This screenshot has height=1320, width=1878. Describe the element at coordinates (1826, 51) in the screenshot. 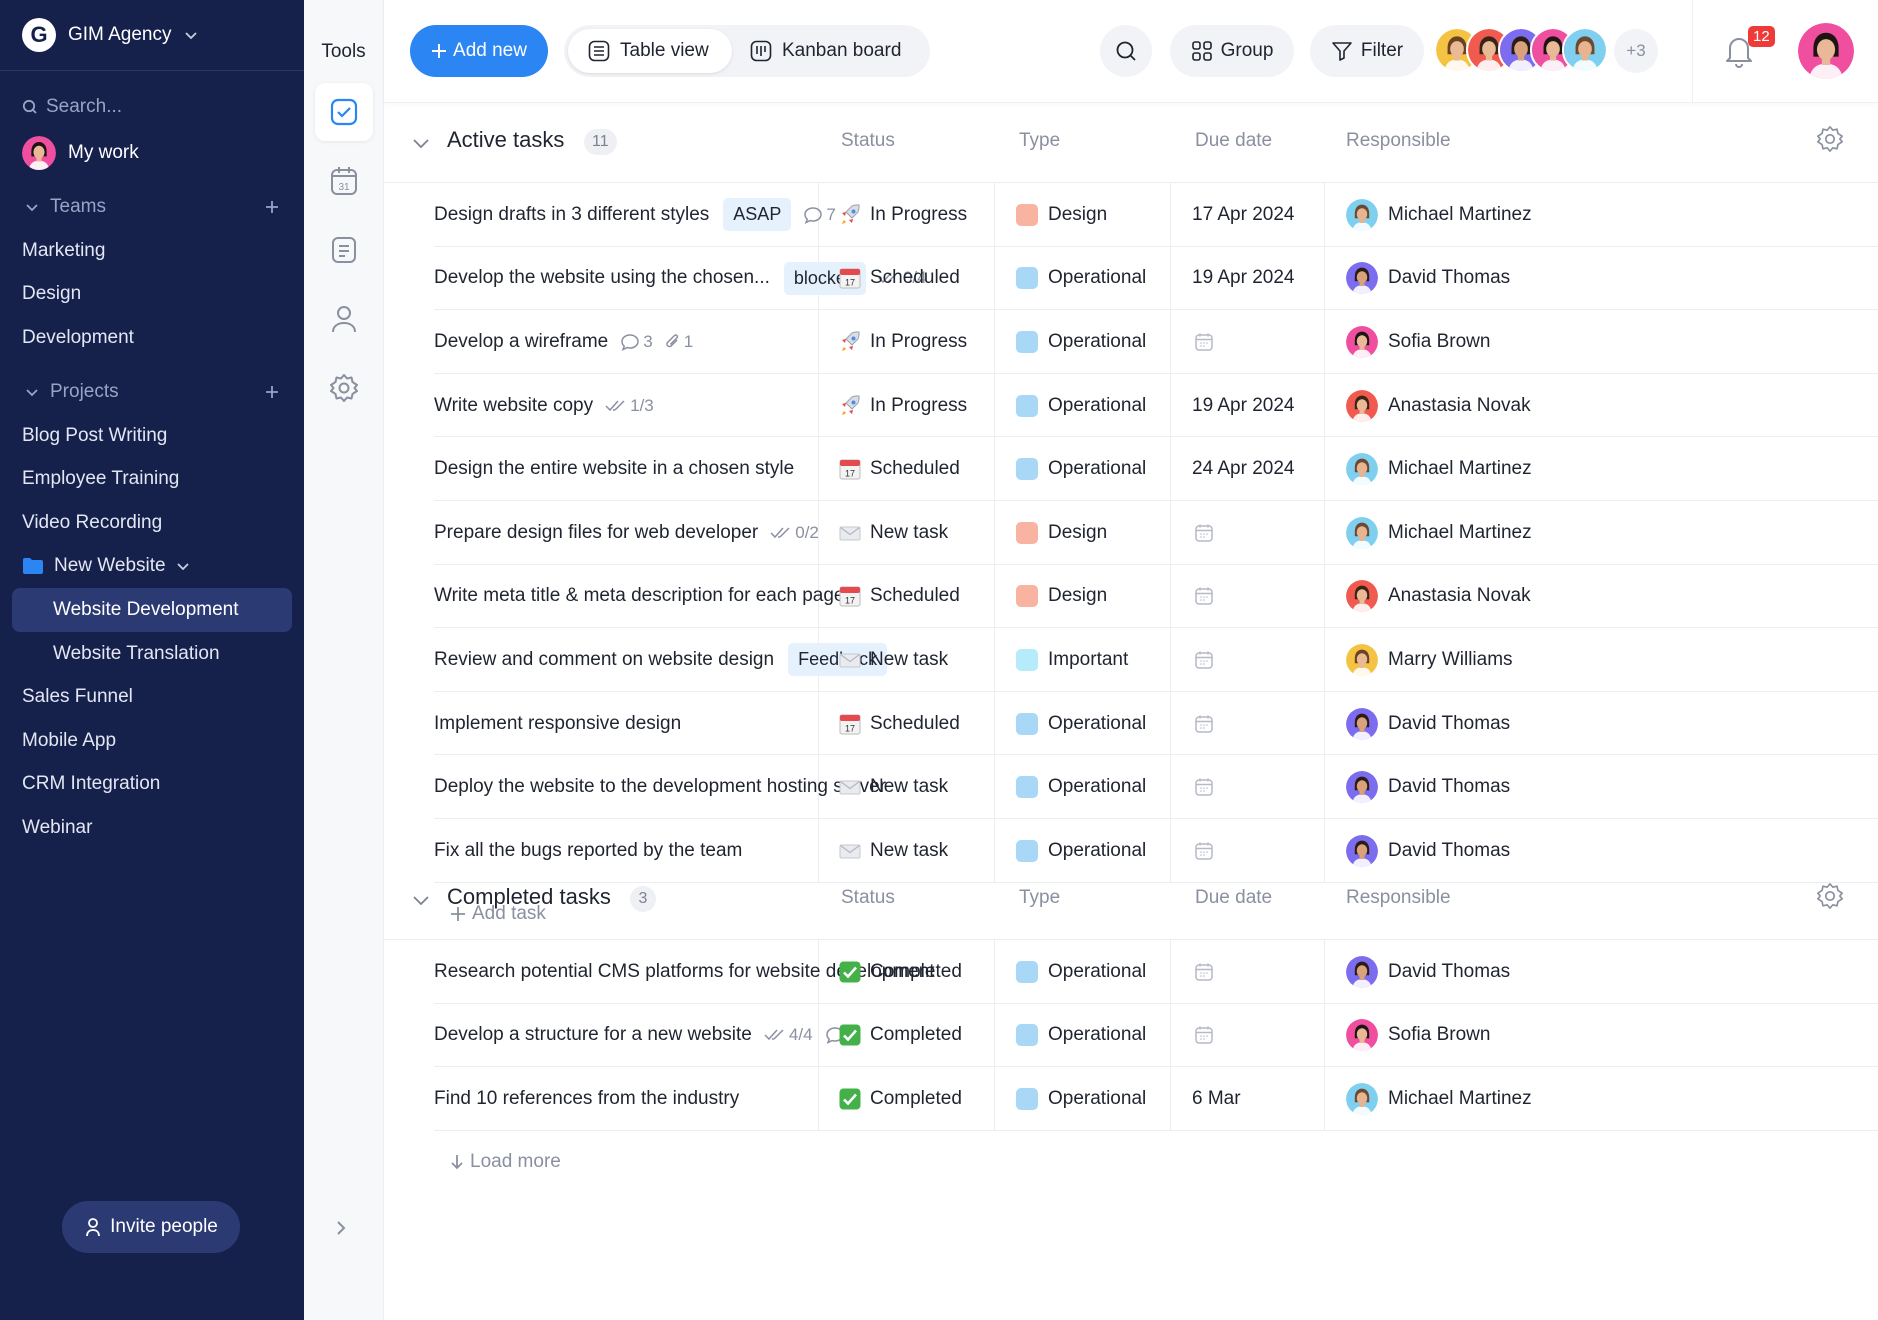

I see `current-user-avatar` at that location.